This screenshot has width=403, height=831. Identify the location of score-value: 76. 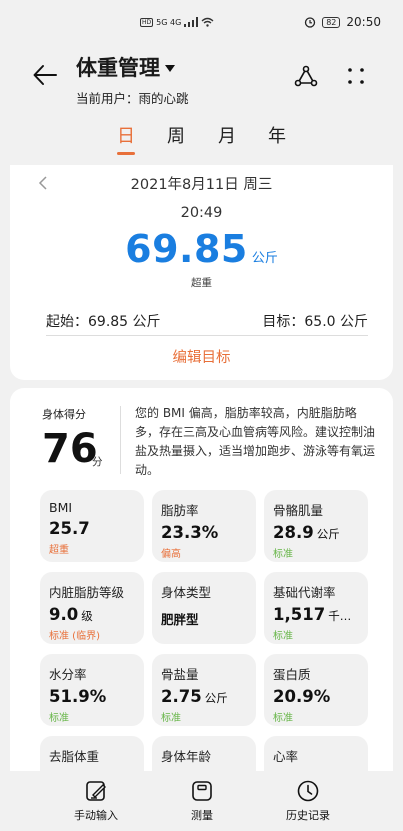
(70, 449).